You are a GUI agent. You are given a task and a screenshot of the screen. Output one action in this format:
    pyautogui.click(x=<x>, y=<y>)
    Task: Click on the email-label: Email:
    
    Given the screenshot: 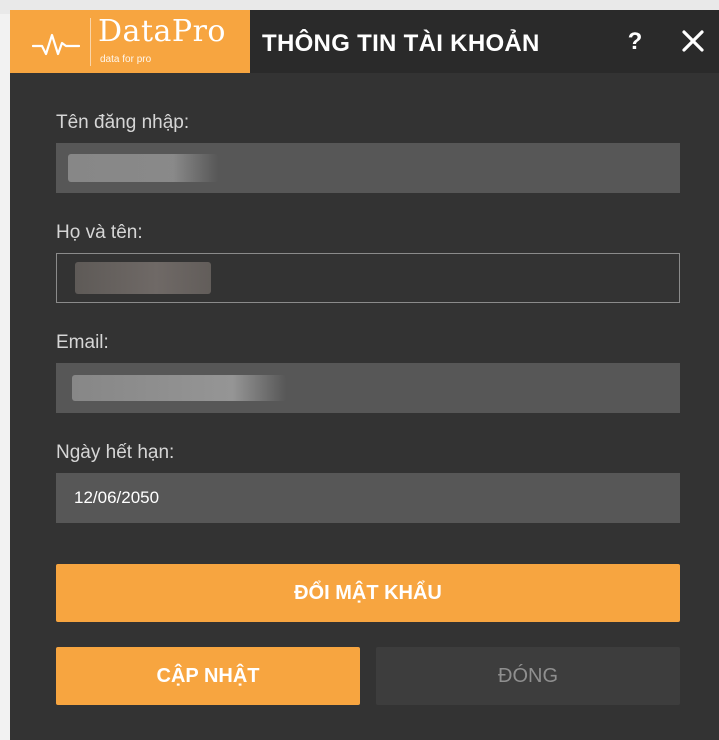 What is the action you would take?
    pyautogui.click(x=82, y=342)
    